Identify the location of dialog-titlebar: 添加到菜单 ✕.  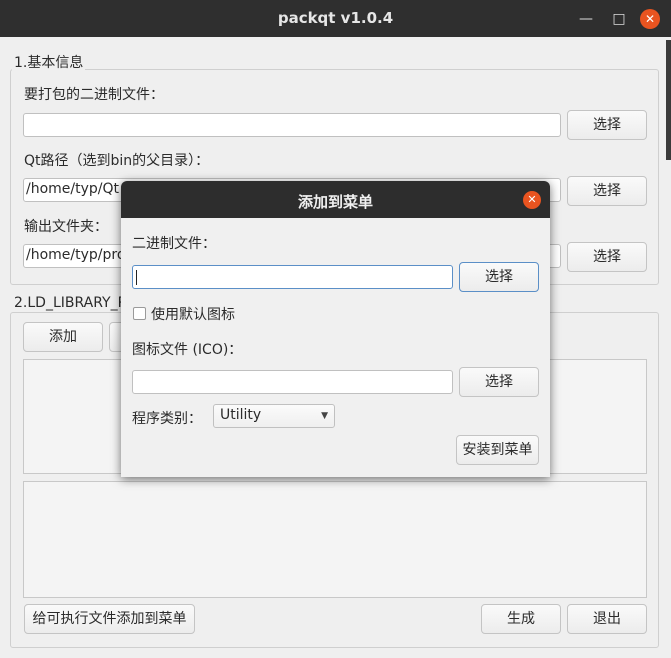
(335, 199).